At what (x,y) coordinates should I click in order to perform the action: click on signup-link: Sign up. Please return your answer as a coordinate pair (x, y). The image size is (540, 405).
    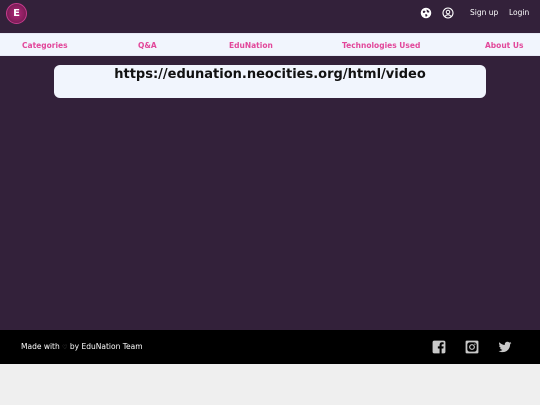
    Looking at the image, I should click on (484, 13).